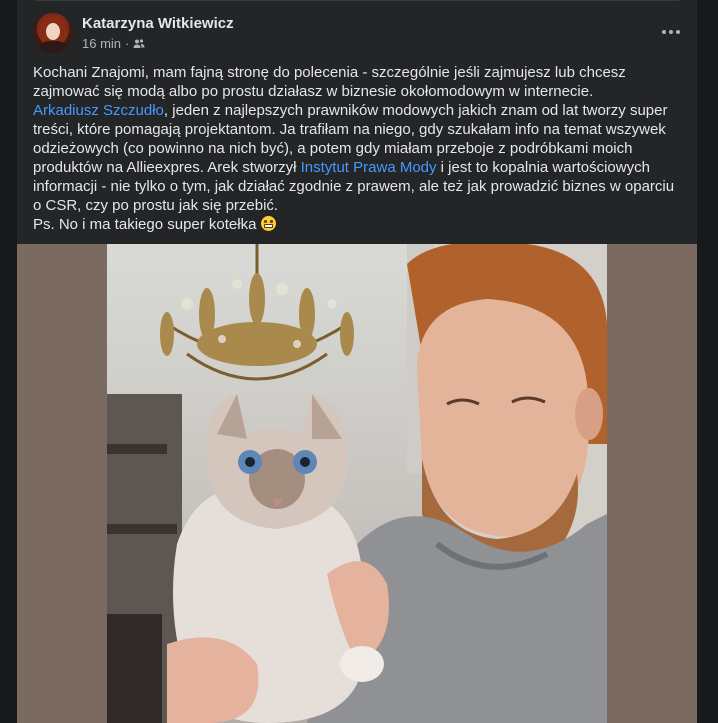 This screenshot has width=718, height=723. I want to click on divider, so click(357, 0).